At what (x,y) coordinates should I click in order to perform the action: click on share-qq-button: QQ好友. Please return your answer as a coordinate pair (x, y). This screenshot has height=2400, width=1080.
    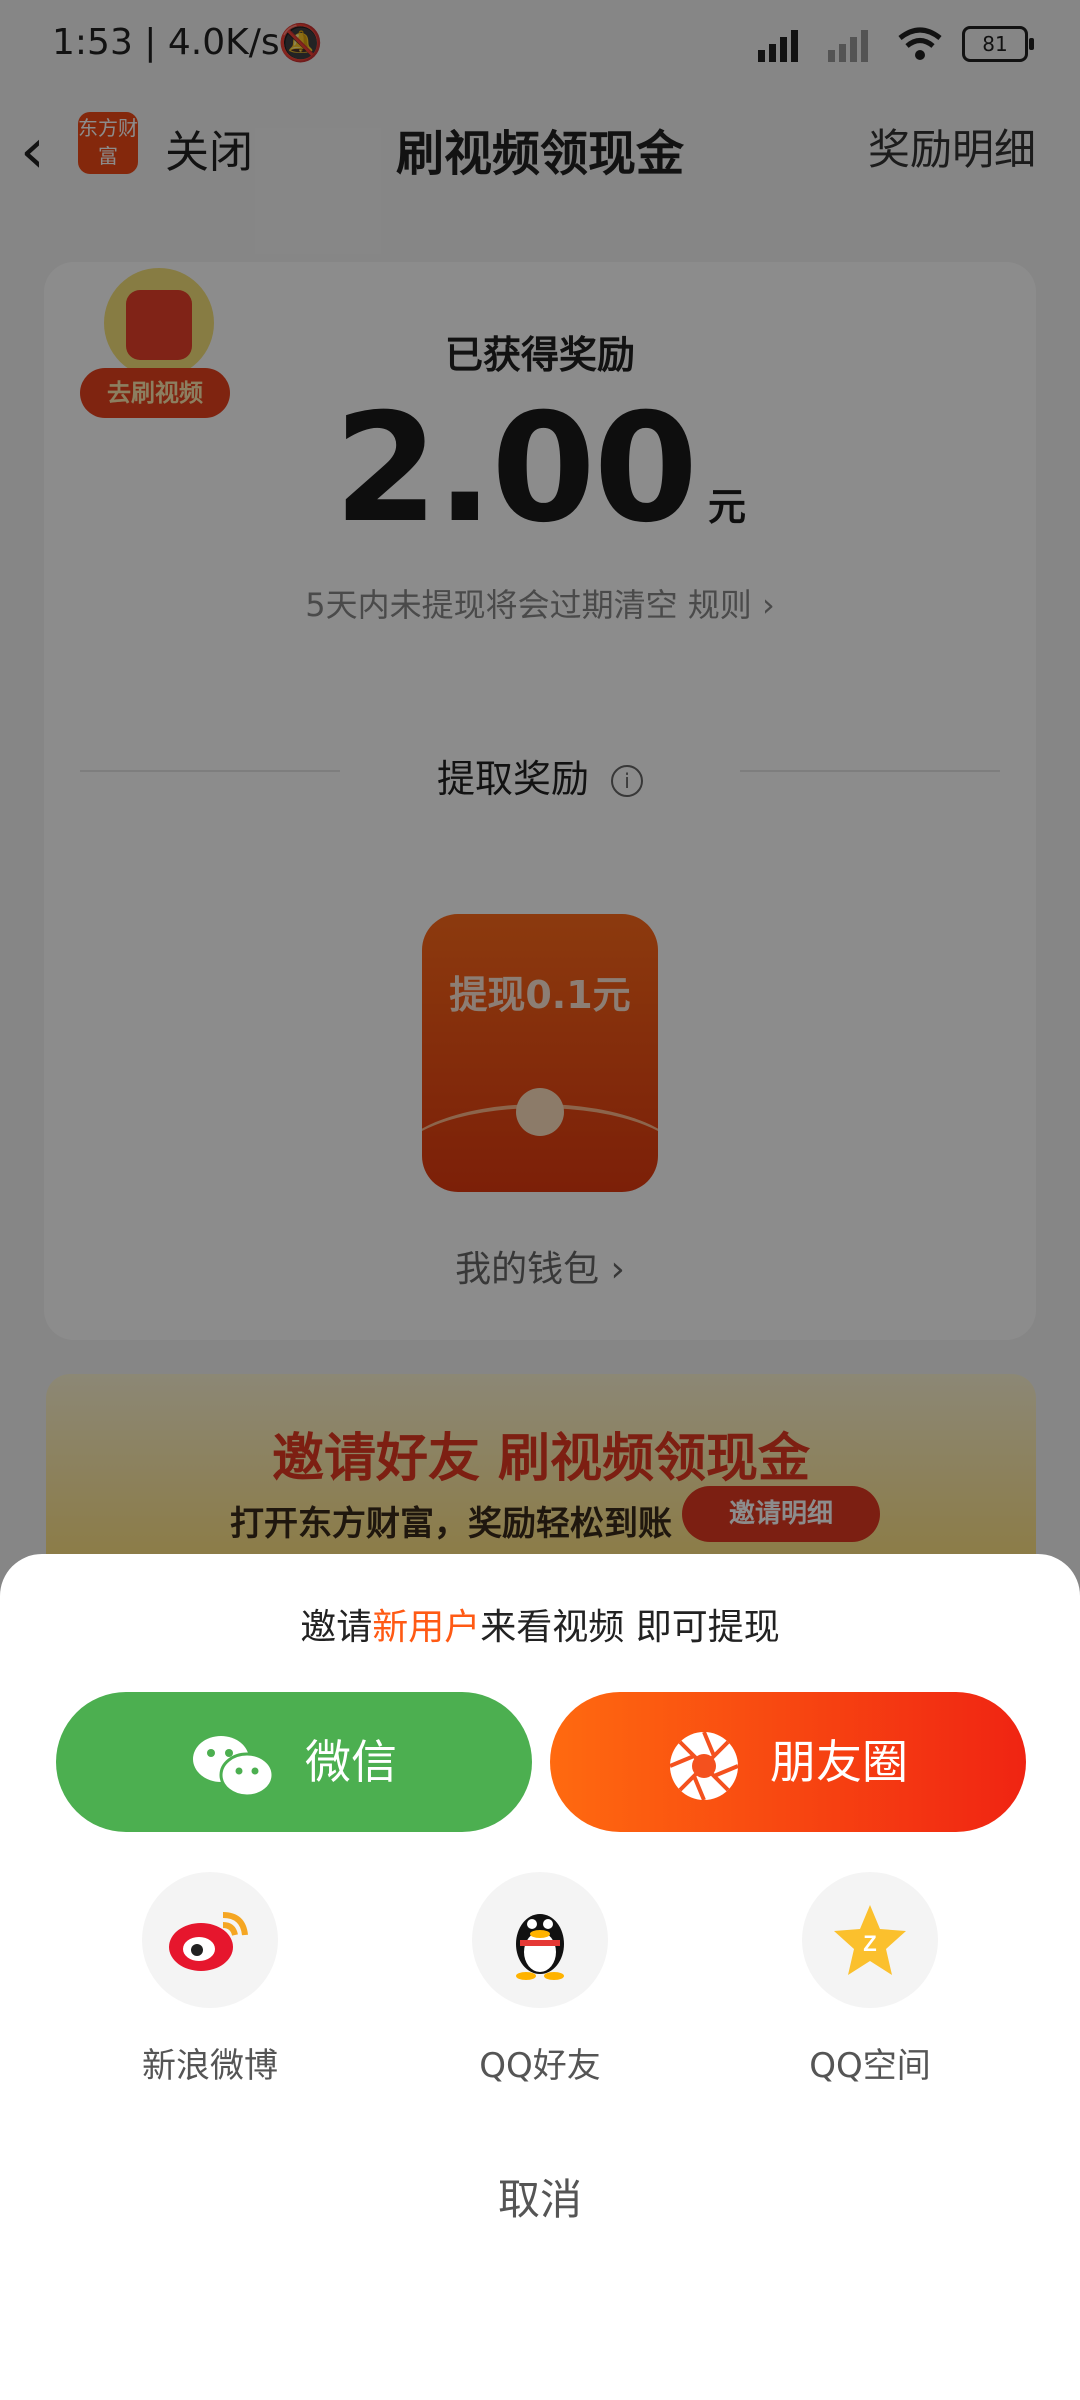
    Looking at the image, I should click on (540, 1979).